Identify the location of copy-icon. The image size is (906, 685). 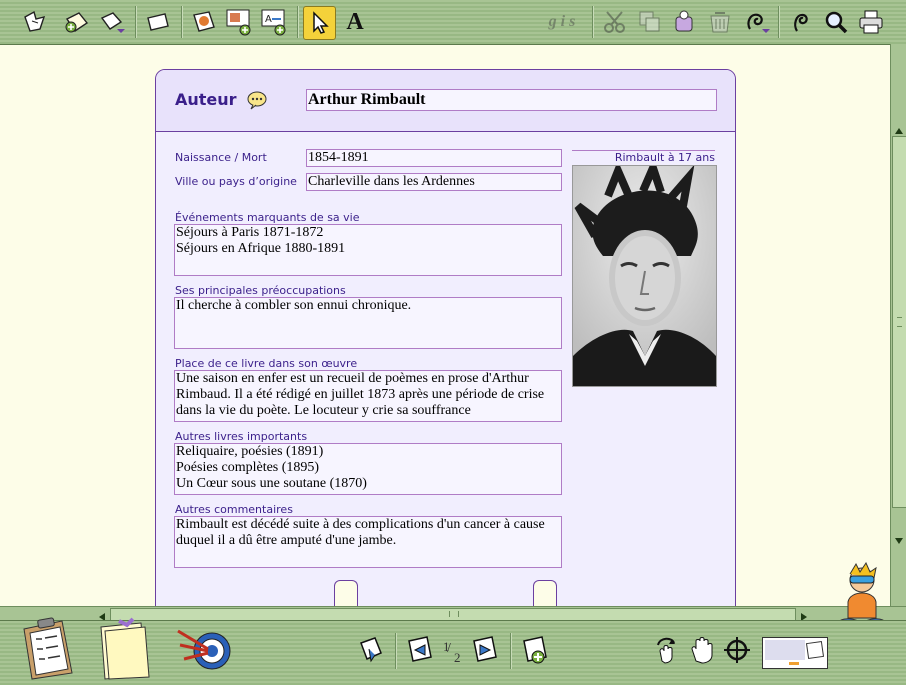
(650, 22).